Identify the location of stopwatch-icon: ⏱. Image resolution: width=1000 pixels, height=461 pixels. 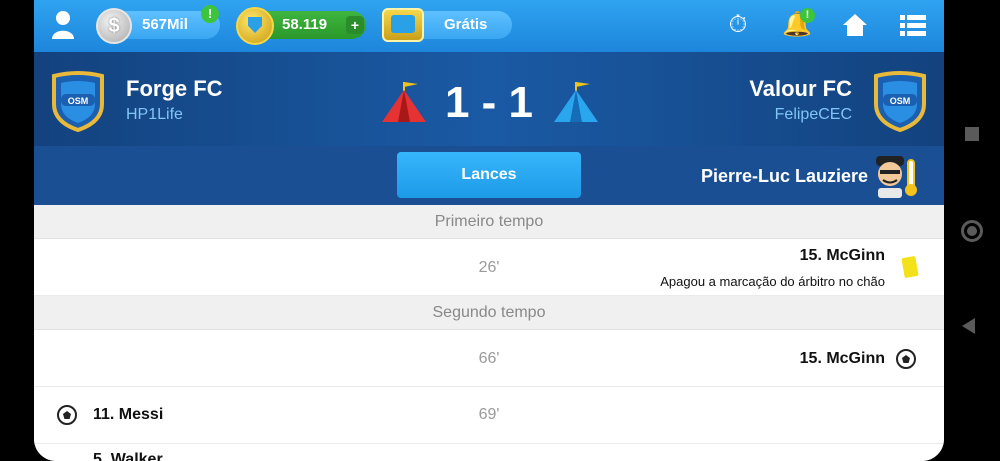
(738, 25).